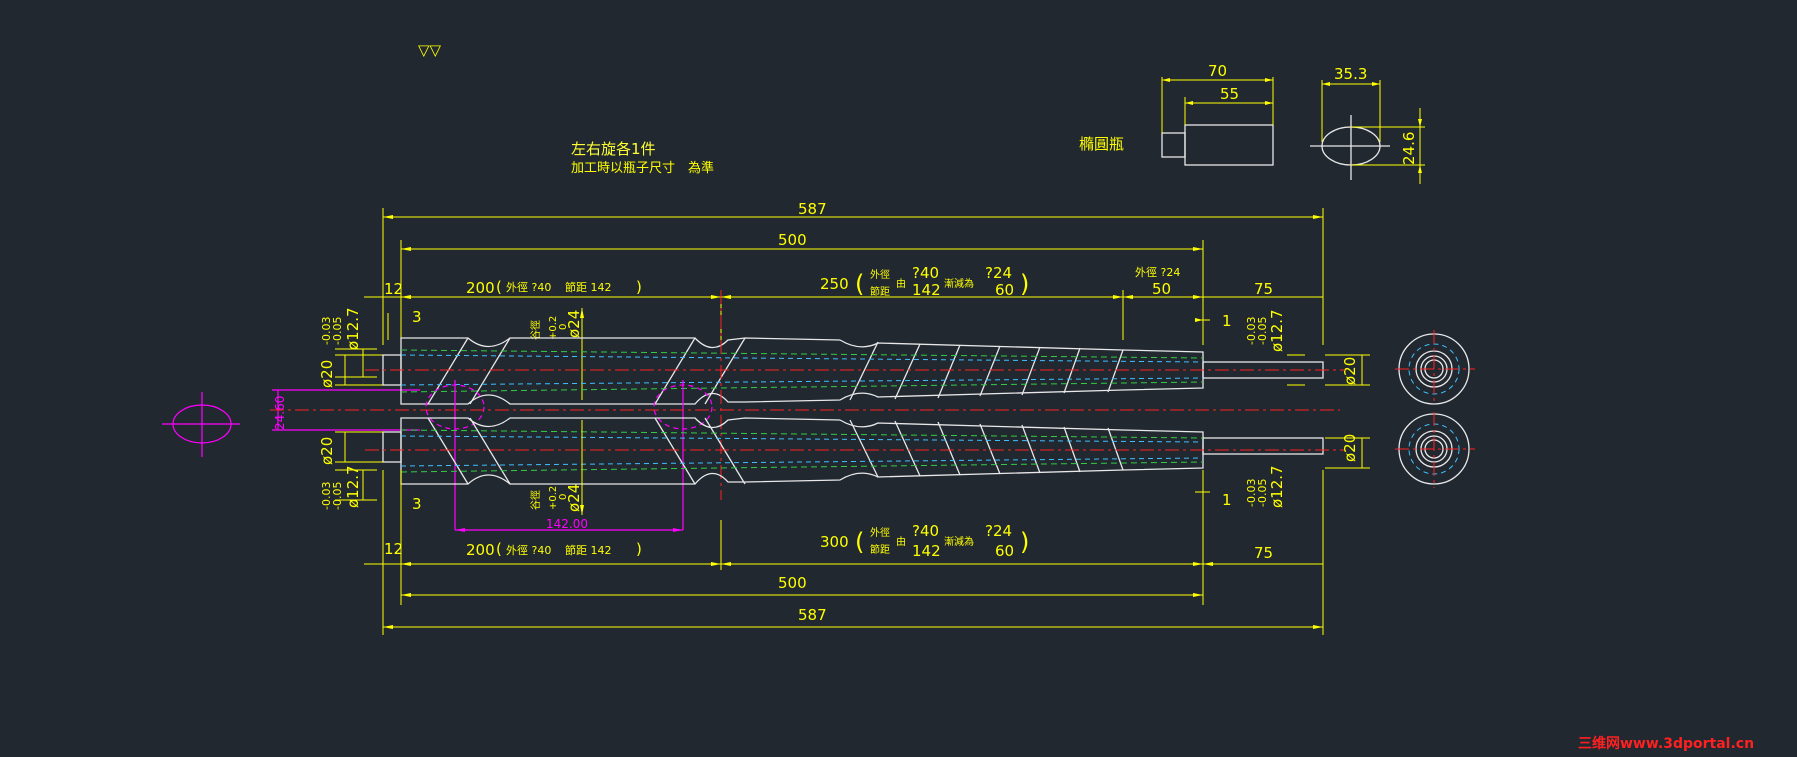  What do you see at coordinates (959, 283) in the screenshot?
I see `top-seg2-reduce: 漸減為` at bounding box center [959, 283].